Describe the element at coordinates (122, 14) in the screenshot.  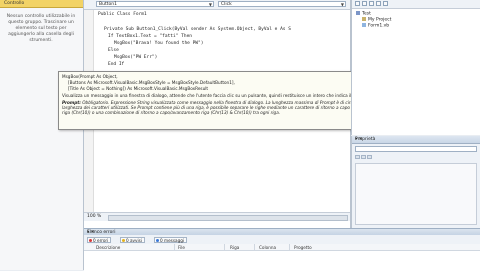
I see `code-line: Public Class Form1` at that location.